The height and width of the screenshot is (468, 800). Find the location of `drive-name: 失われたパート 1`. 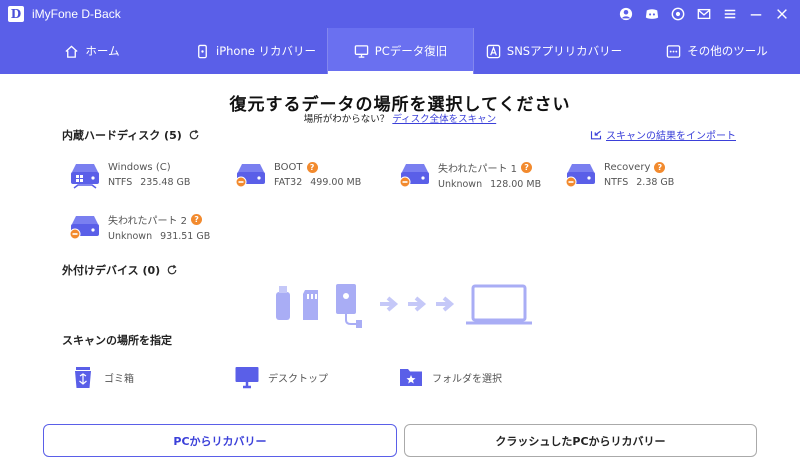

drive-name: 失われたパート 1 is located at coordinates (478, 169).